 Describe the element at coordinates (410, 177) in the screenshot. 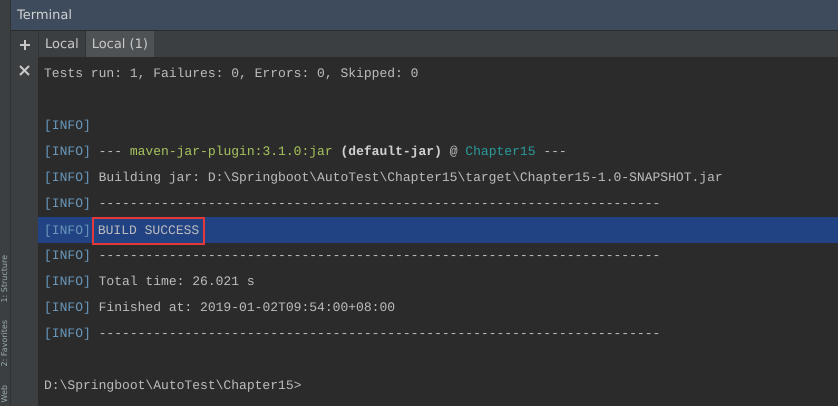

I see `log-text: Building jar: D:\Springboot\AutoTest\Chapter15\target\Chapter15-1.0-SNAPSHOT.jar` at that location.